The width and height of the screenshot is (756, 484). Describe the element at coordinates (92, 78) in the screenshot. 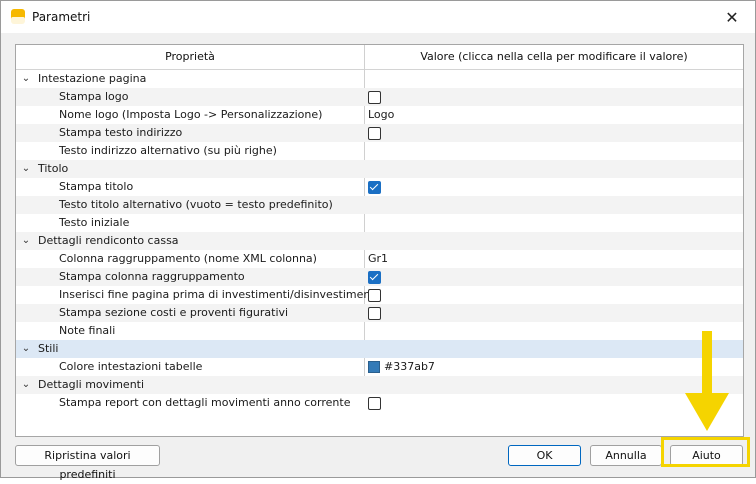

I see `group-label: Intestazione pagina` at that location.